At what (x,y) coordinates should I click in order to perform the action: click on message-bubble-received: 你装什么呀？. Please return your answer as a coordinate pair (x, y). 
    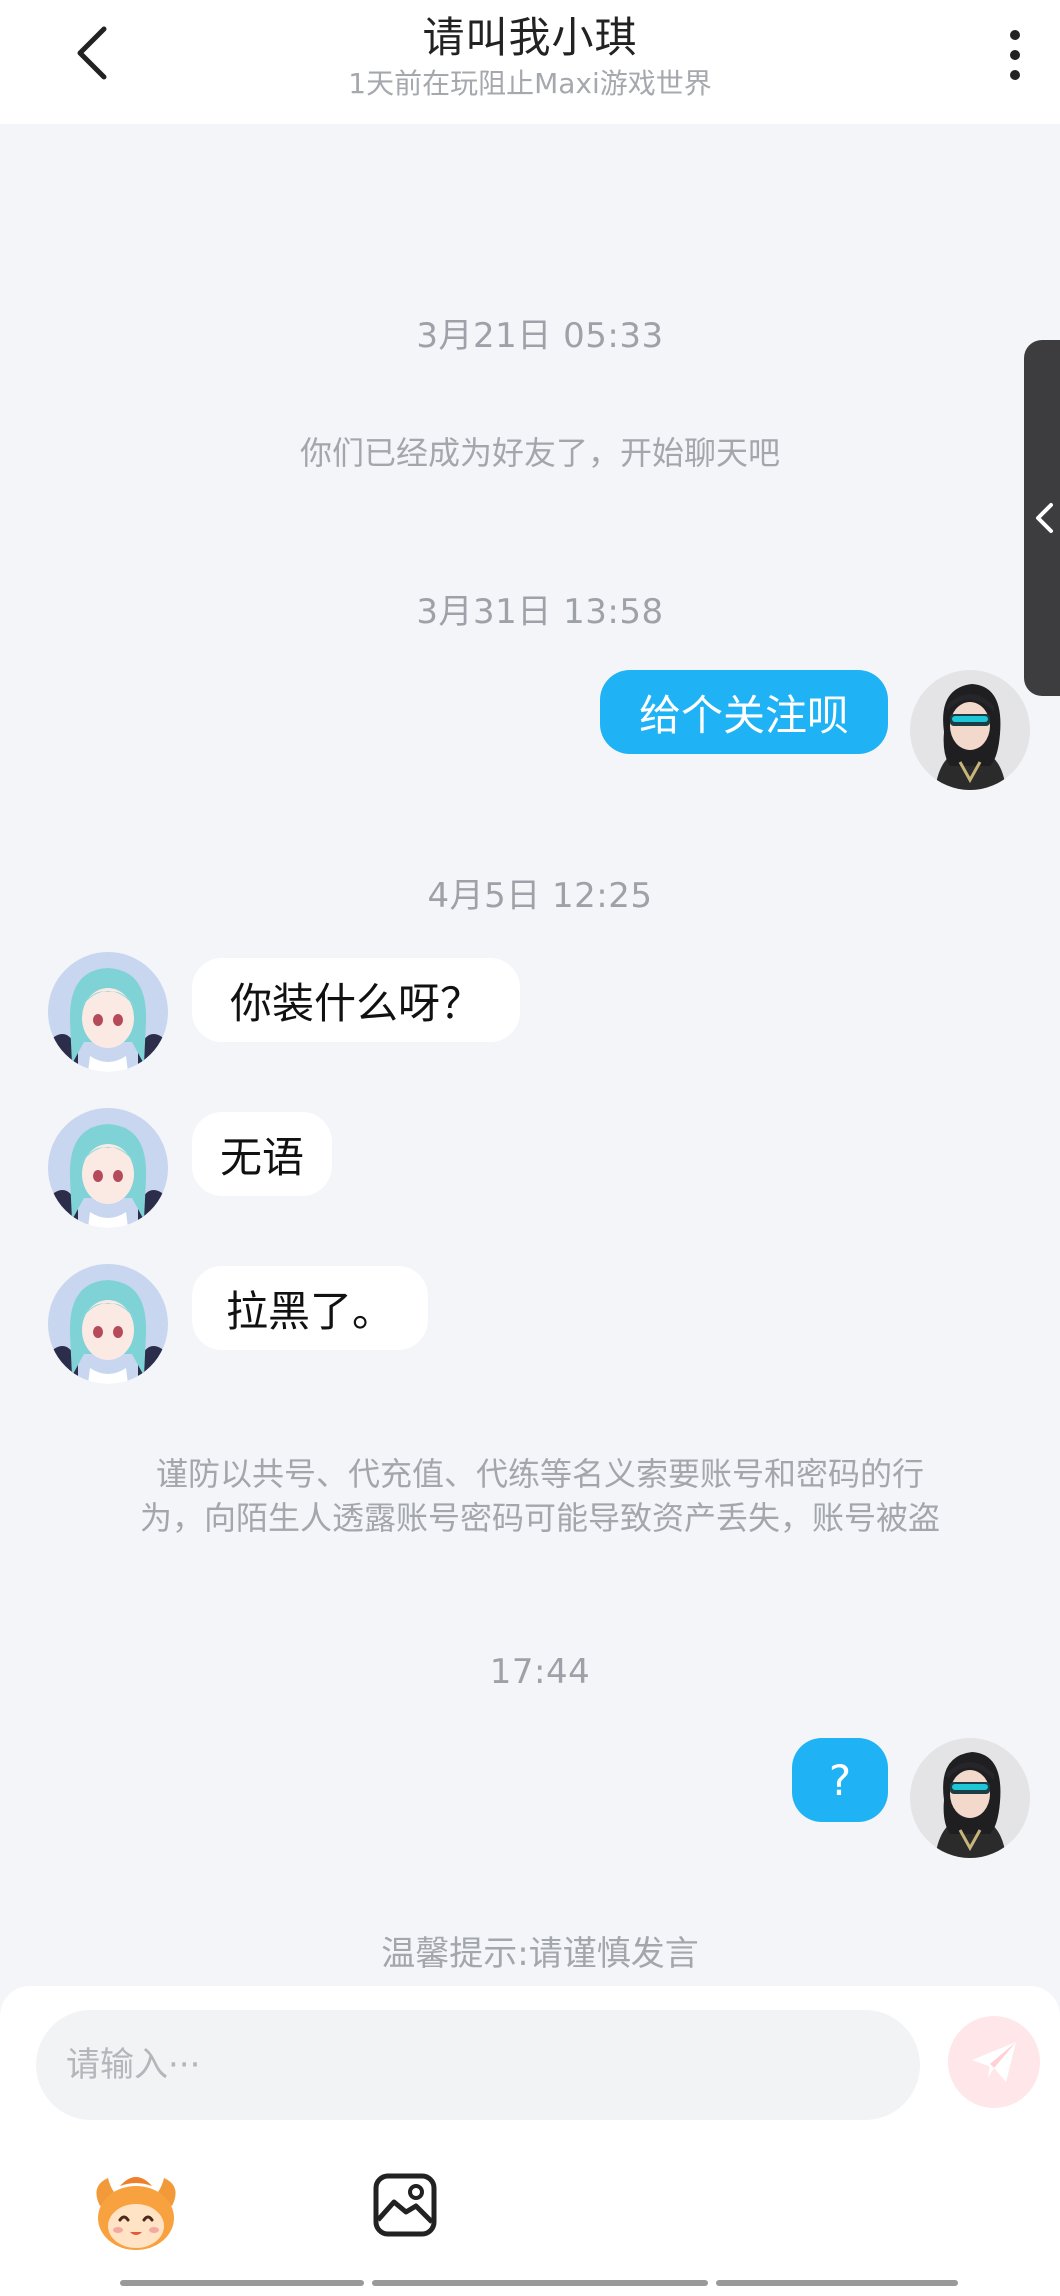
    Looking at the image, I should click on (356, 1000).